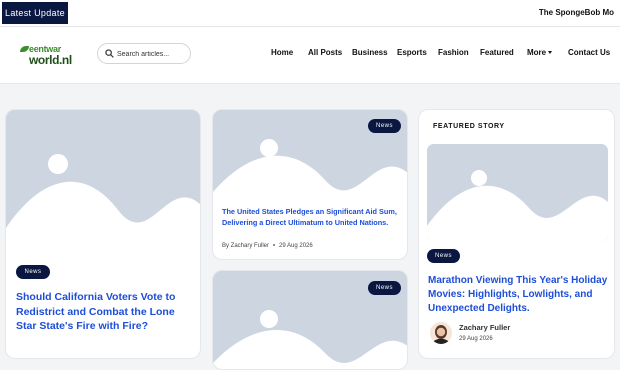  I want to click on article-meta: By Zachary Fuller 29 Aug 2026, so click(267, 246).